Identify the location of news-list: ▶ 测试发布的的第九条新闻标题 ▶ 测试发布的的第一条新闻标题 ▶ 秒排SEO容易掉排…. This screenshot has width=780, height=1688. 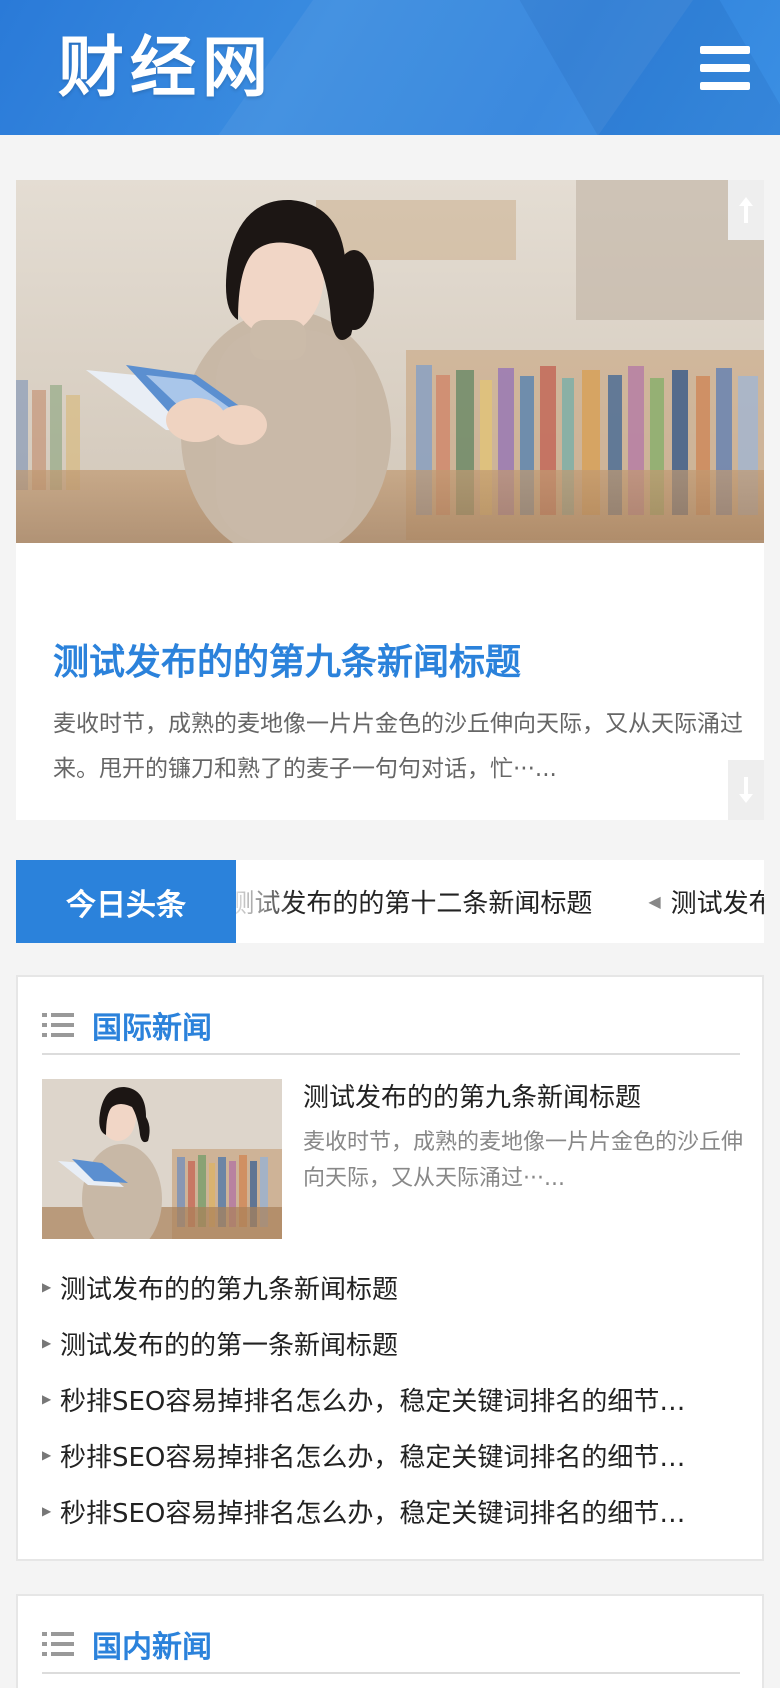
(392, 1399).